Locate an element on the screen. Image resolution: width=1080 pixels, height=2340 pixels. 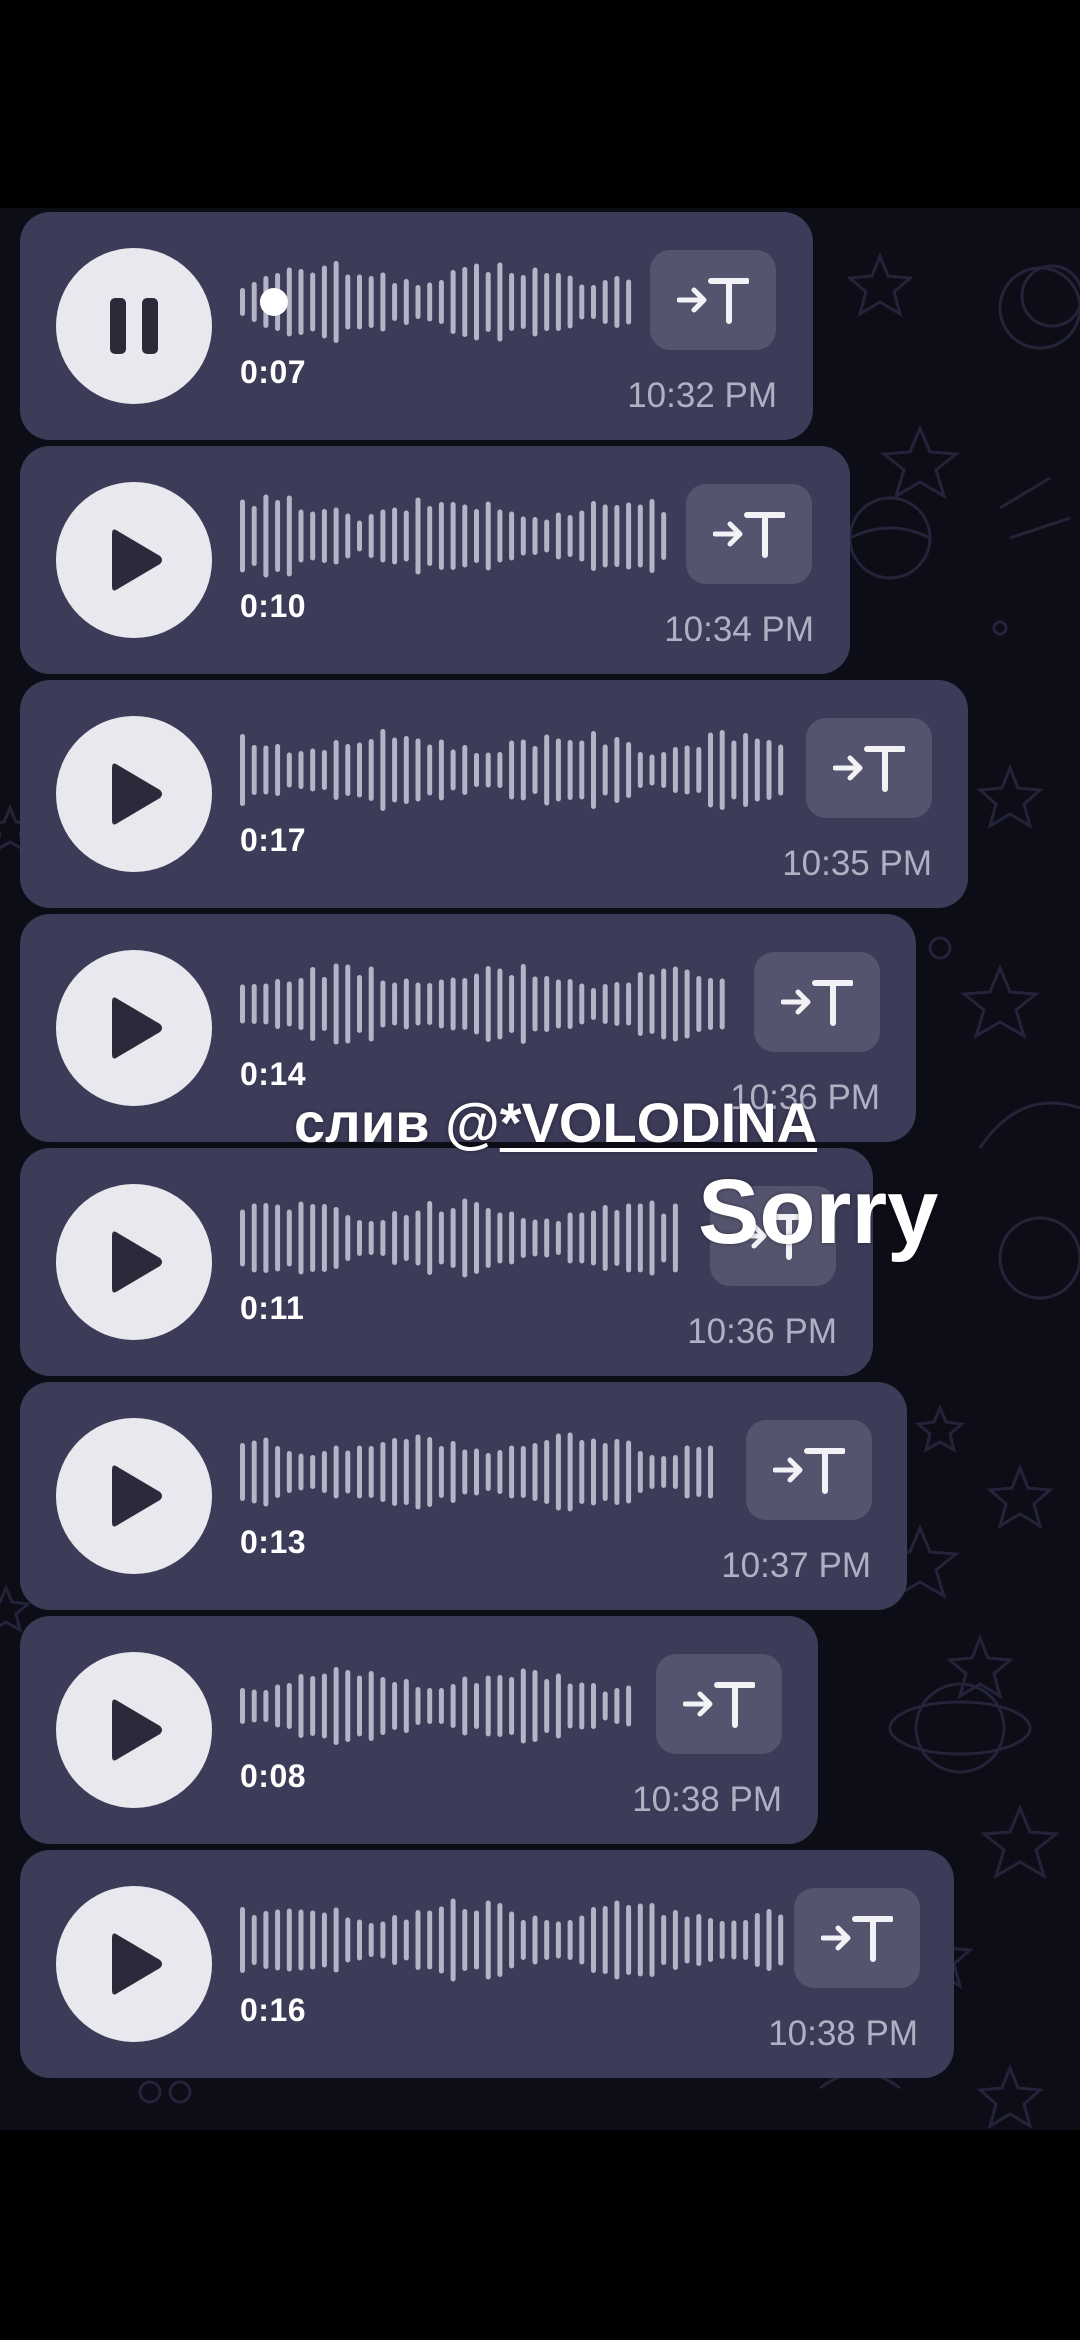
voice-message-bubble: 0:10 10:34 PM is located at coordinates (435, 560).